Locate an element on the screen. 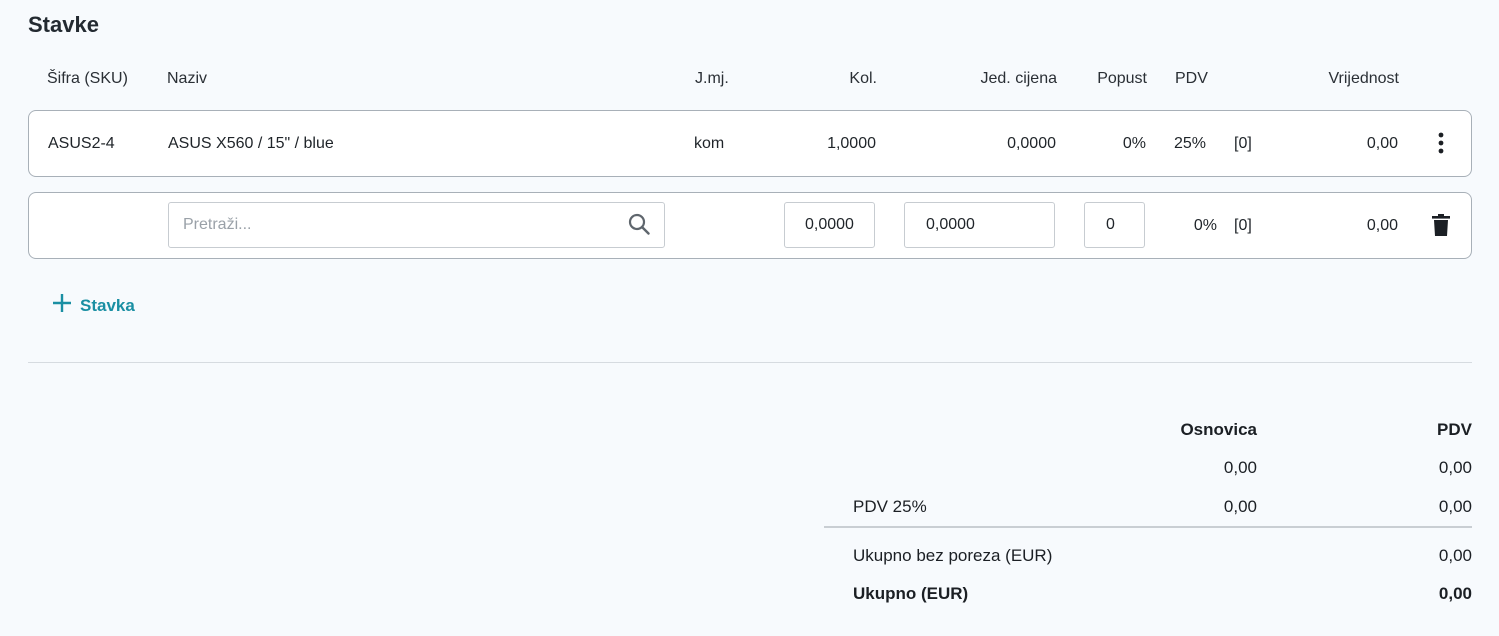 Image resolution: width=1499 pixels, height=636 pixels. item-sku: ASUS2-4 is located at coordinates (81, 143).